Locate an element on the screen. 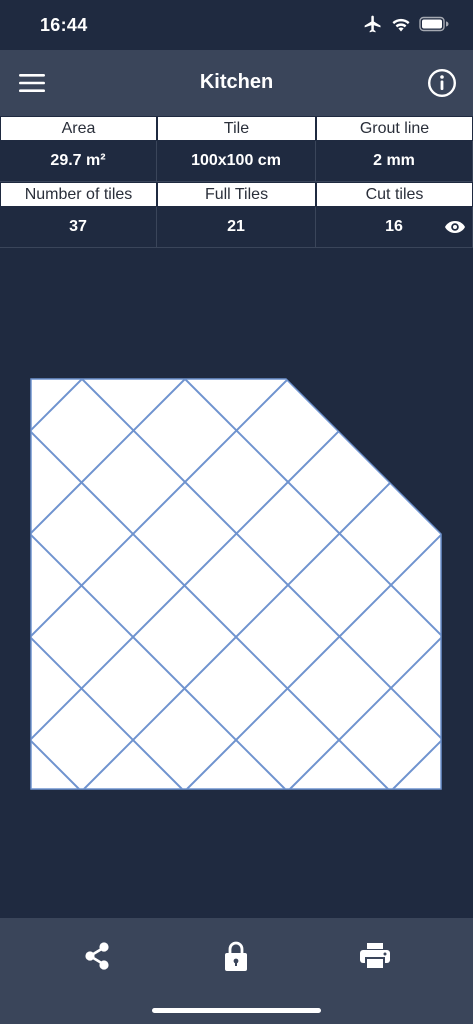 The height and width of the screenshot is (1024, 473). cut-tiles-value: 16 is located at coordinates (394, 226).